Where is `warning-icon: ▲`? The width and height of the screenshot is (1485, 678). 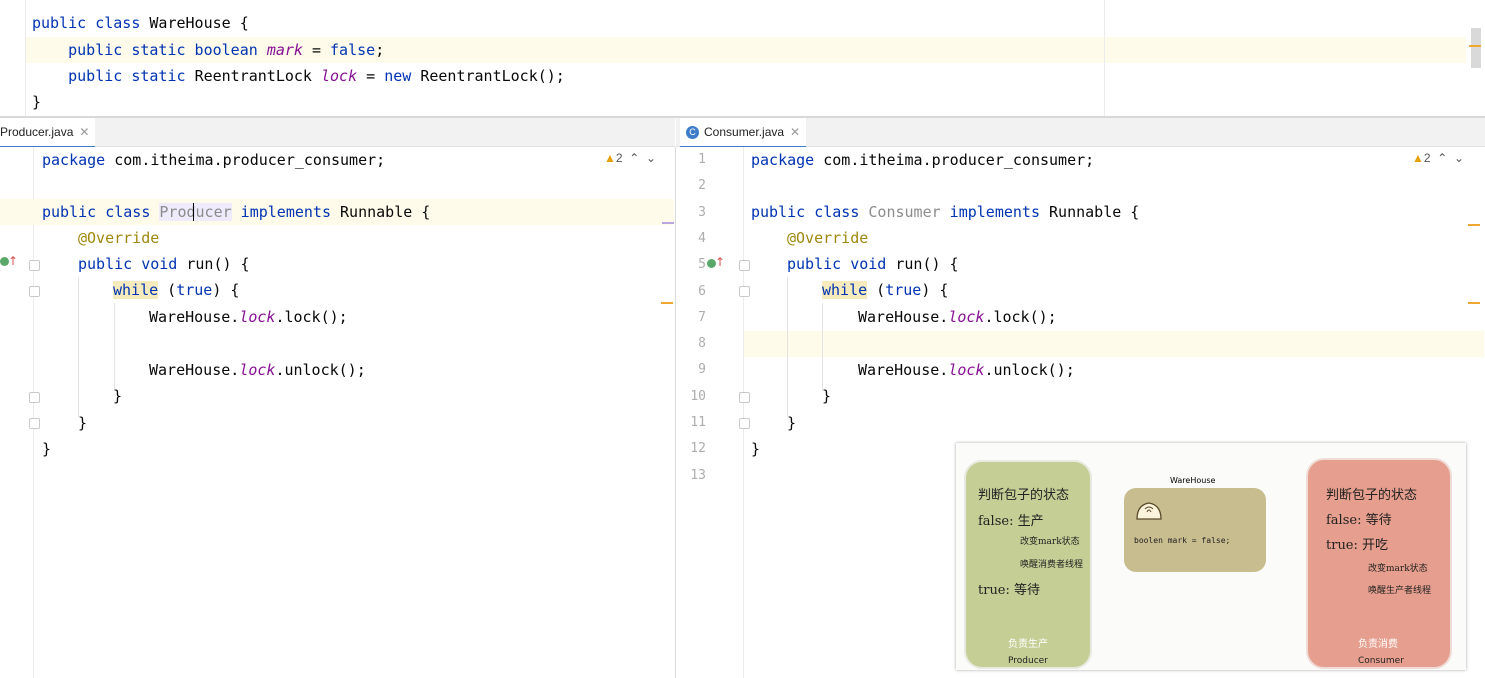 warning-icon: ▲ is located at coordinates (610, 158).